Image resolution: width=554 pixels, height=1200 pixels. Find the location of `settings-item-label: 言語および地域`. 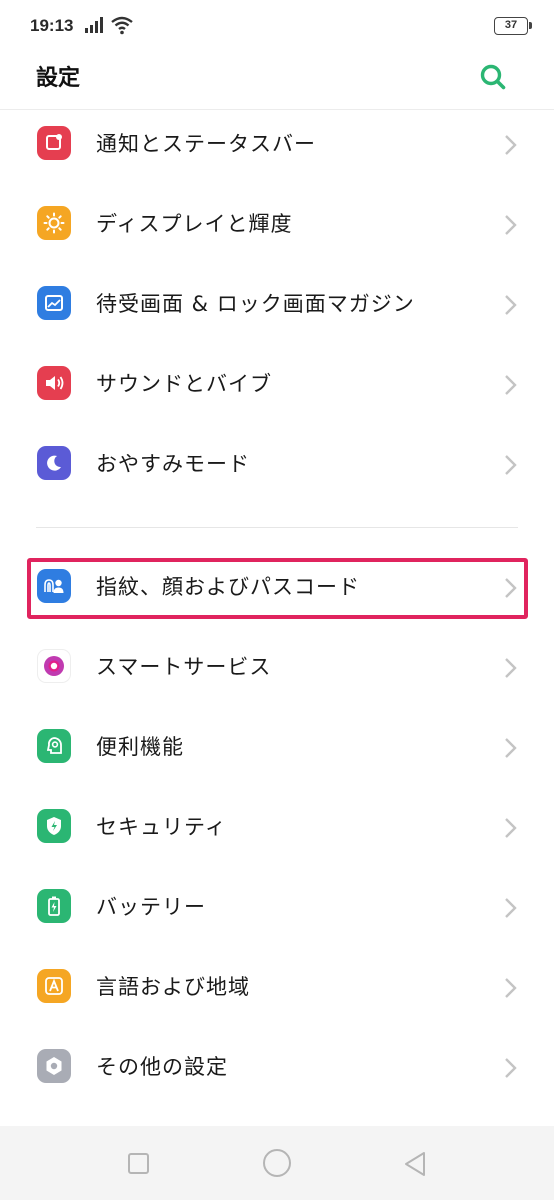

settings-item-label: 言語および地域 is located at coordinates (173, 987).